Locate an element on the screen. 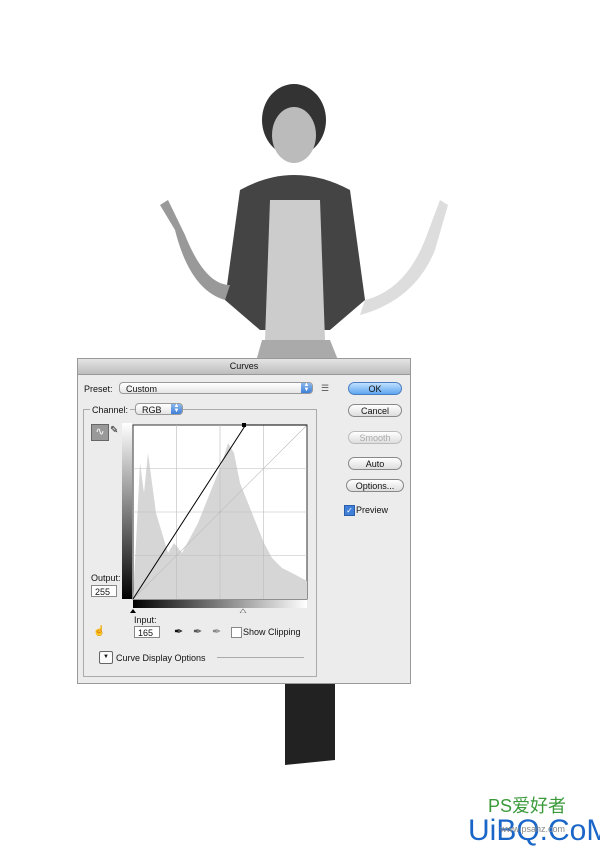 This screenshot has height=849, width=600. watermark-url: www.psahz.com is located at coordinates (532, 829).